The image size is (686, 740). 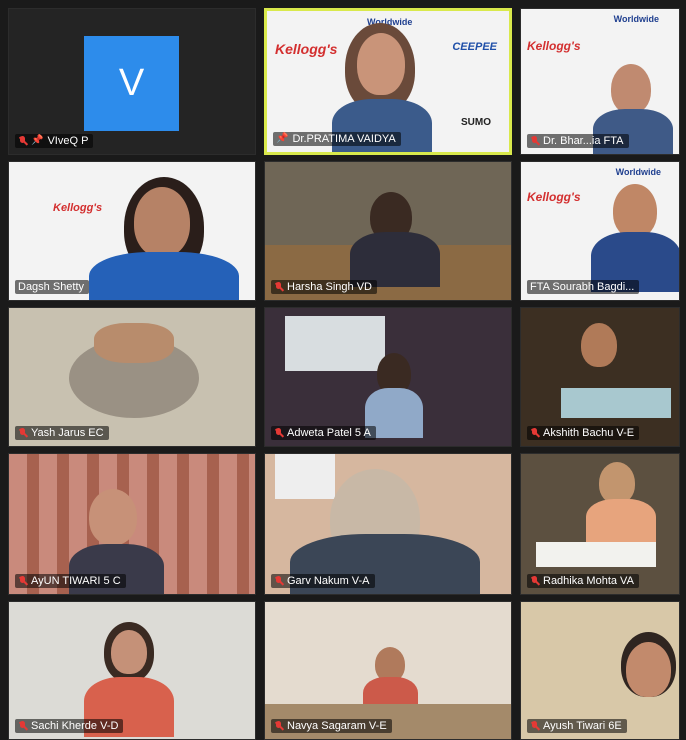 What do you see at coordinates (600, 524) in the screenshot?
I see `video-tile: Radhika Mohta VA` at bounding box center [600, 524].